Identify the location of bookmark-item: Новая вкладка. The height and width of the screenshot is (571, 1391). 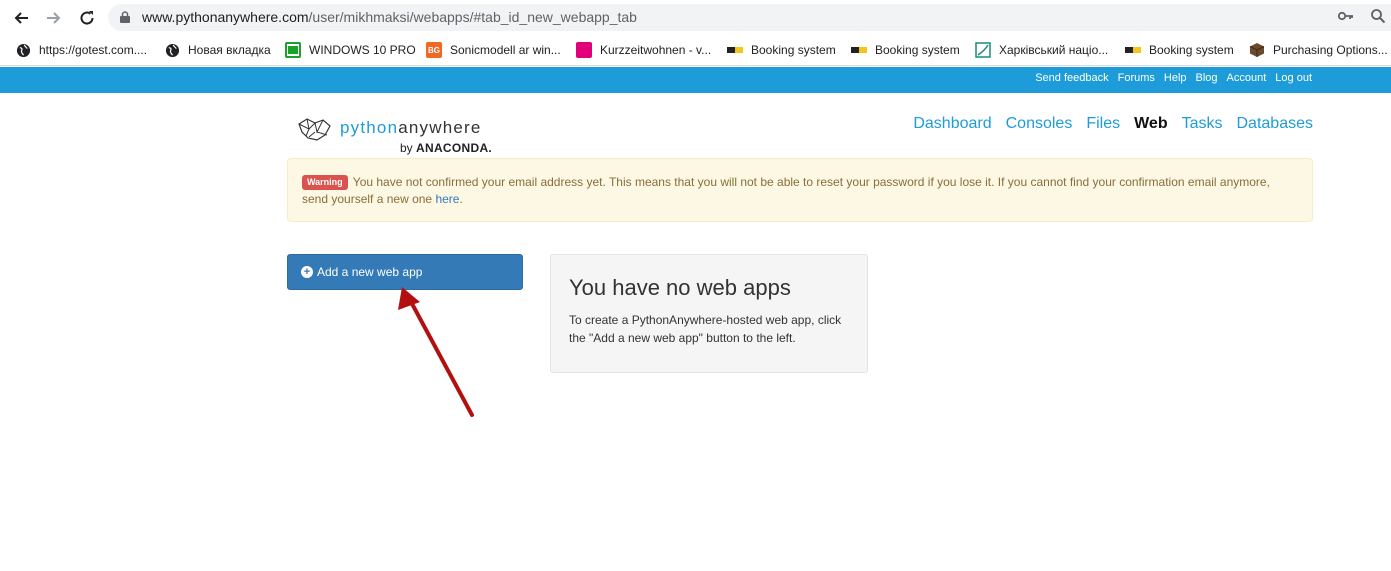
(217, 50).